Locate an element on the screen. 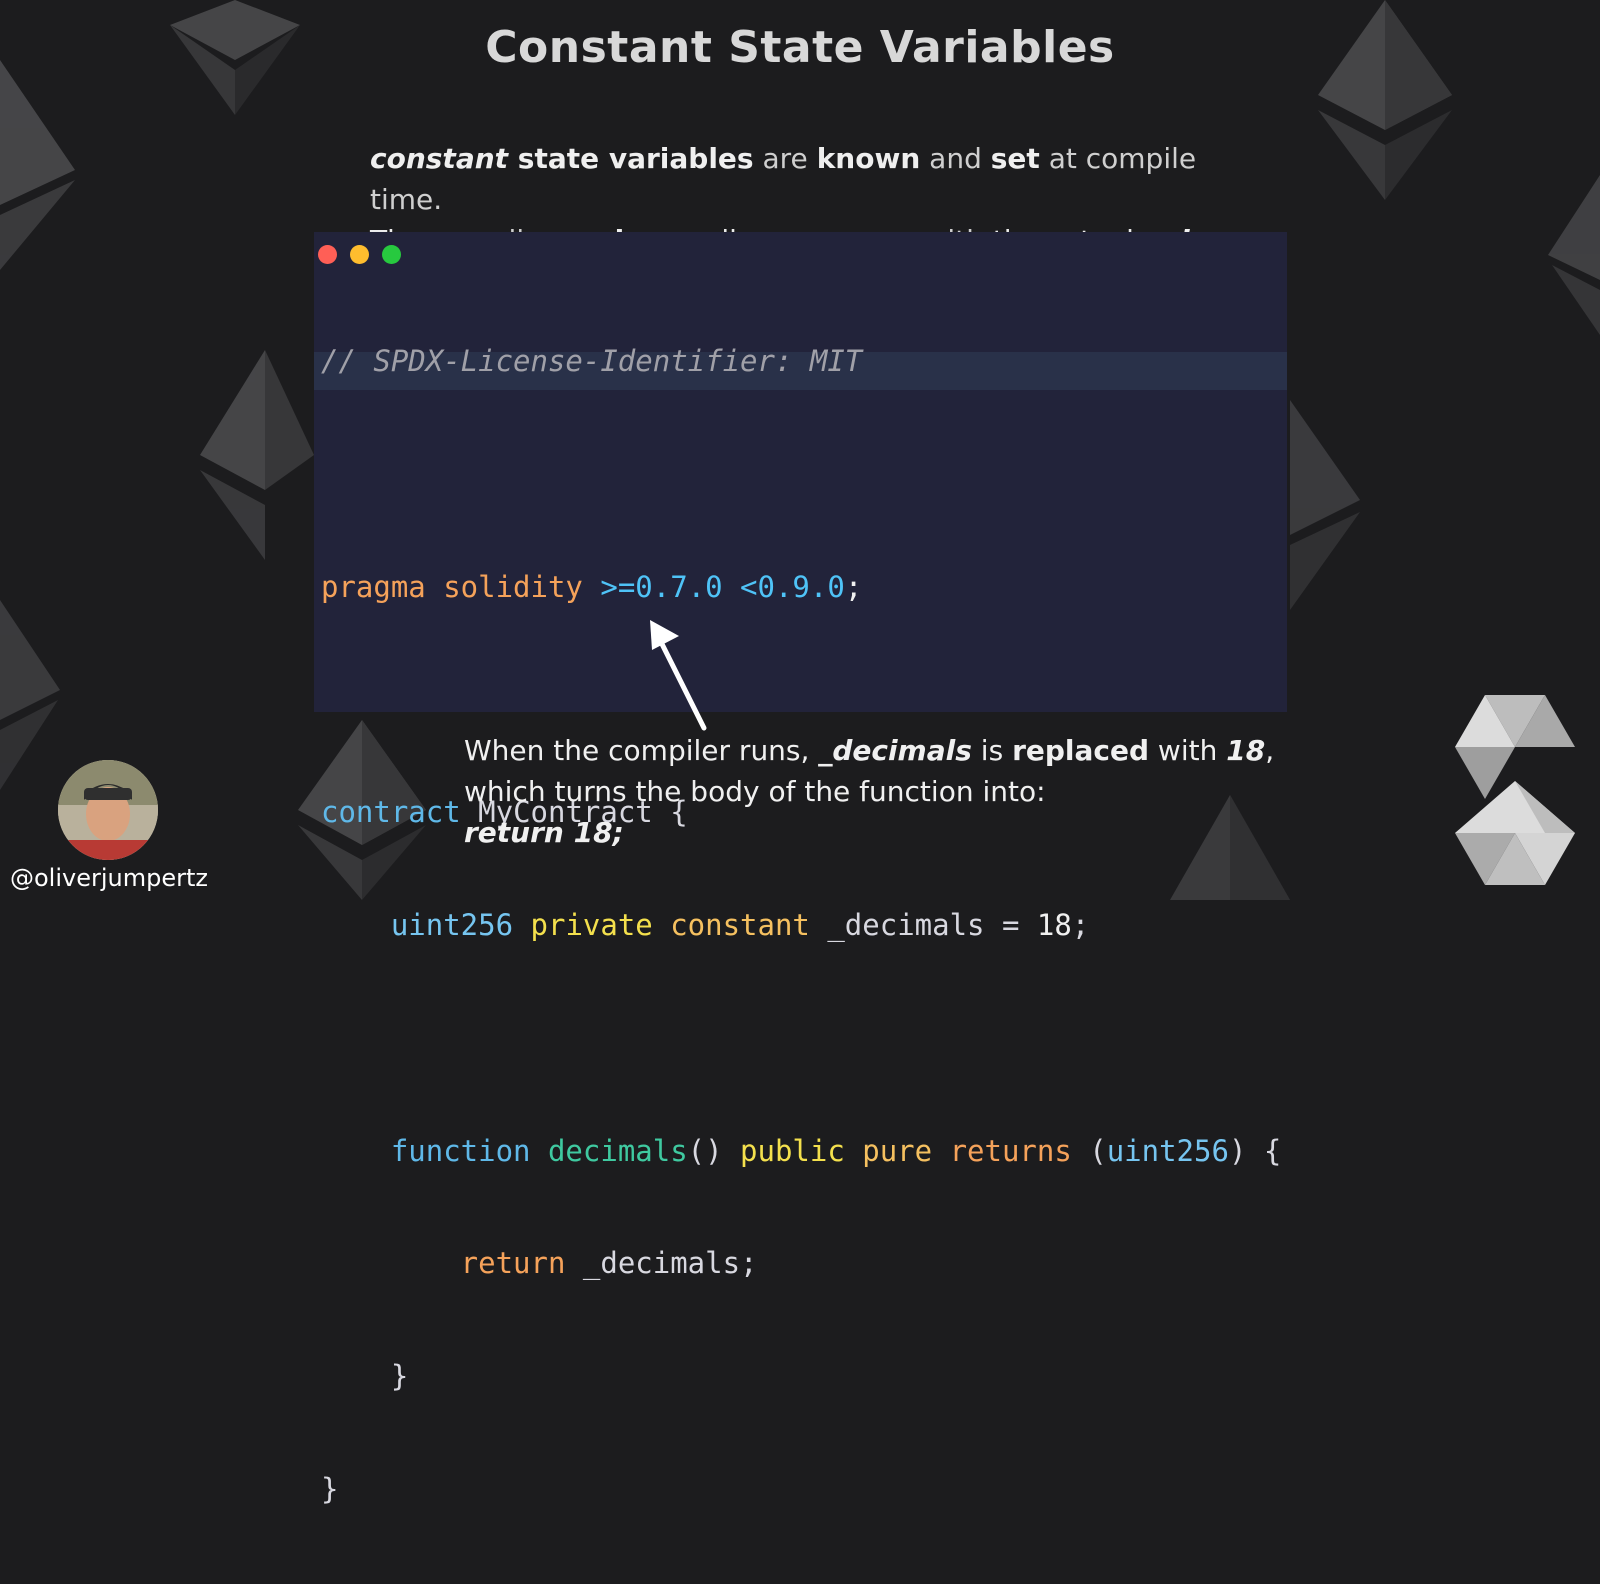 The height and width of the screenshot is (1584, 1600). code-line-return: return _decimals; is located at coordinates (539, 1263).